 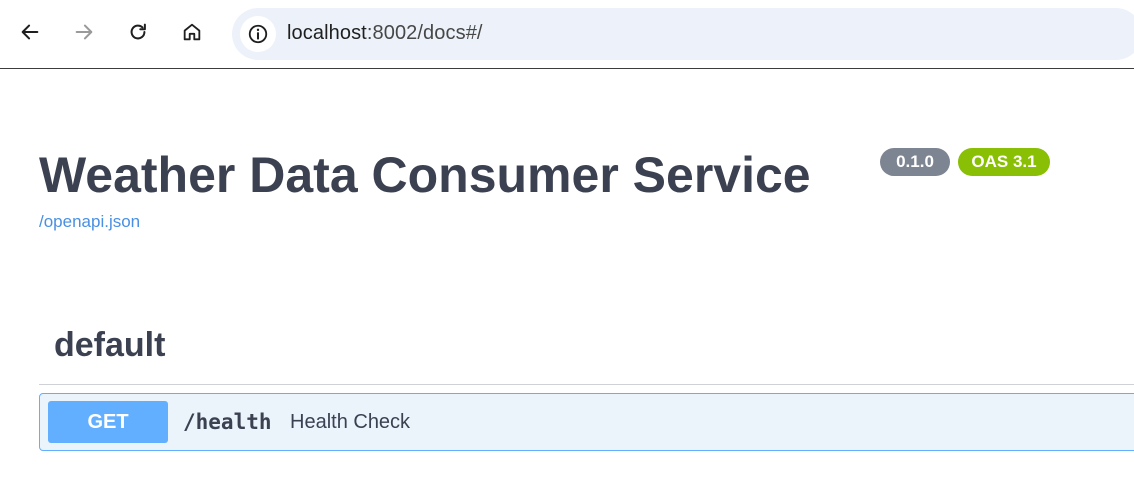 I want to click on reload-button, so click(x=138, y=32).